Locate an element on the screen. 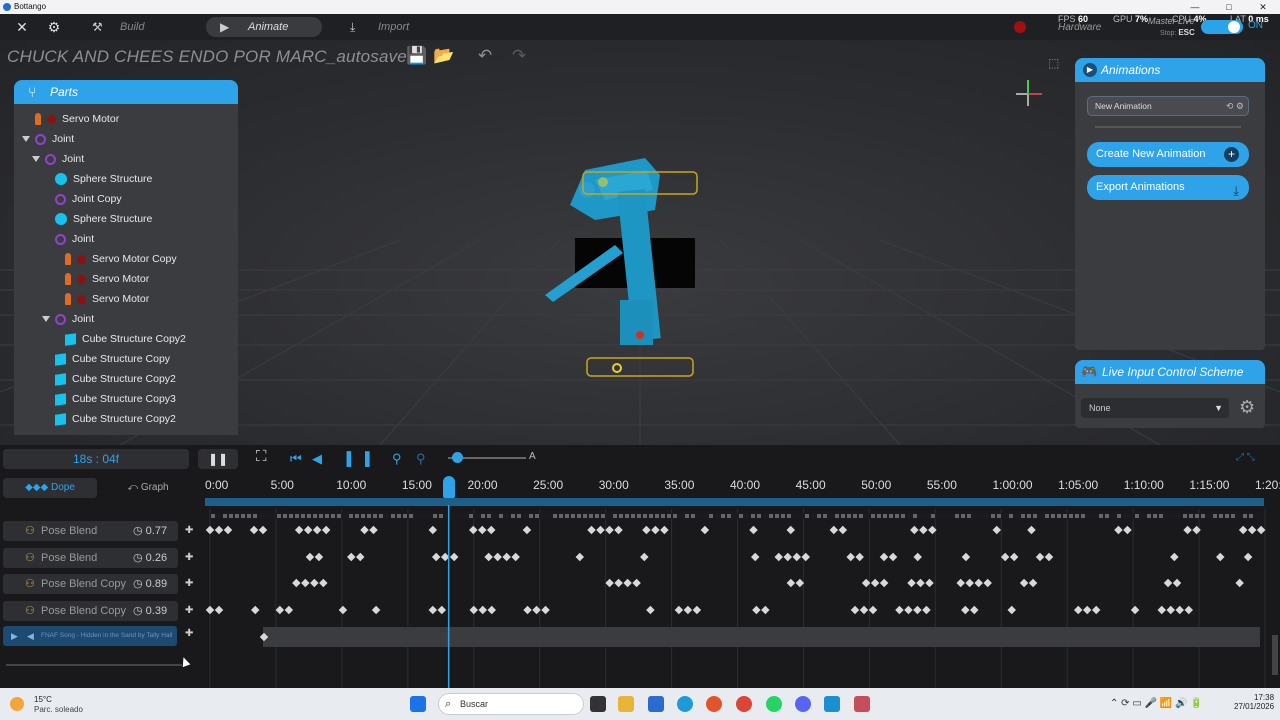 This screenshot has height=720, width=1280. mode-import-button: ⤓ Import is located at coordinates (393, 27).